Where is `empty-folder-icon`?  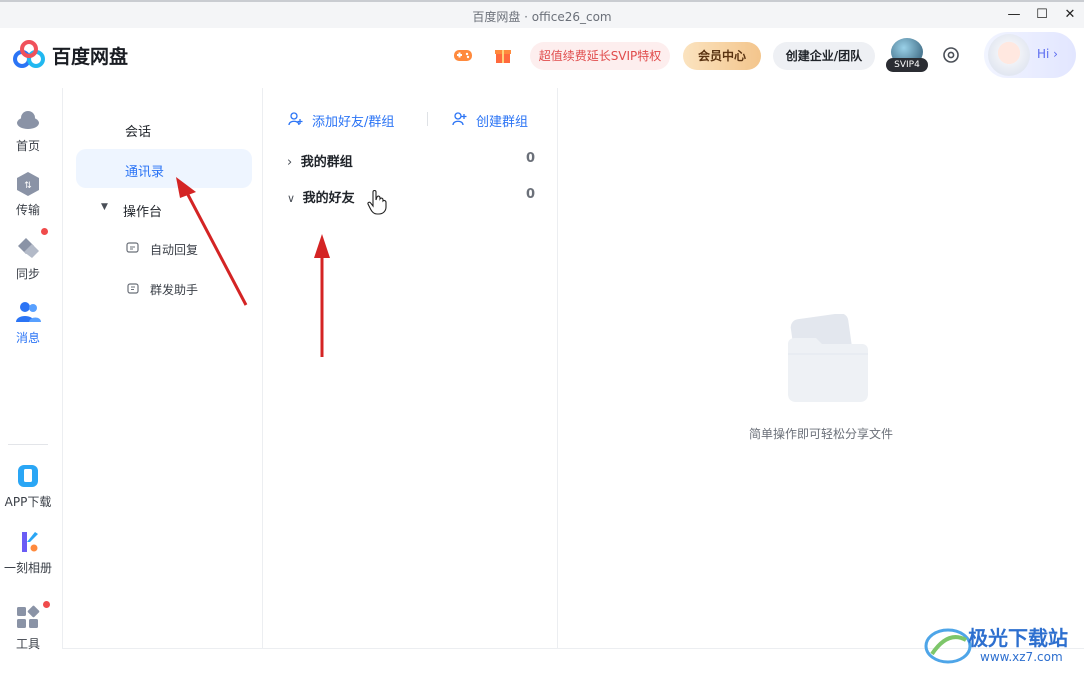
empty-folder-icon is located at coordinates (828, 358).